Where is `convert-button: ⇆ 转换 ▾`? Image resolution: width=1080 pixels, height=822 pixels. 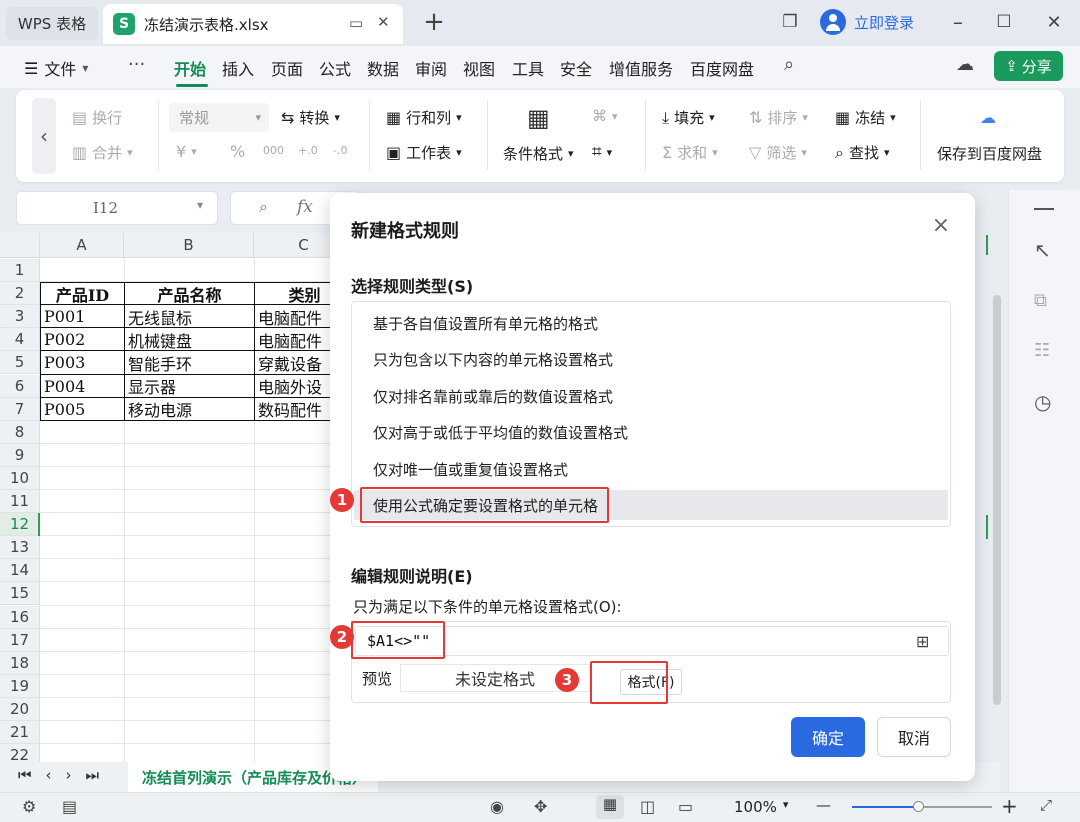
convert-button: ⇆ 转换 ▾ is located at coordinates (310, 117).